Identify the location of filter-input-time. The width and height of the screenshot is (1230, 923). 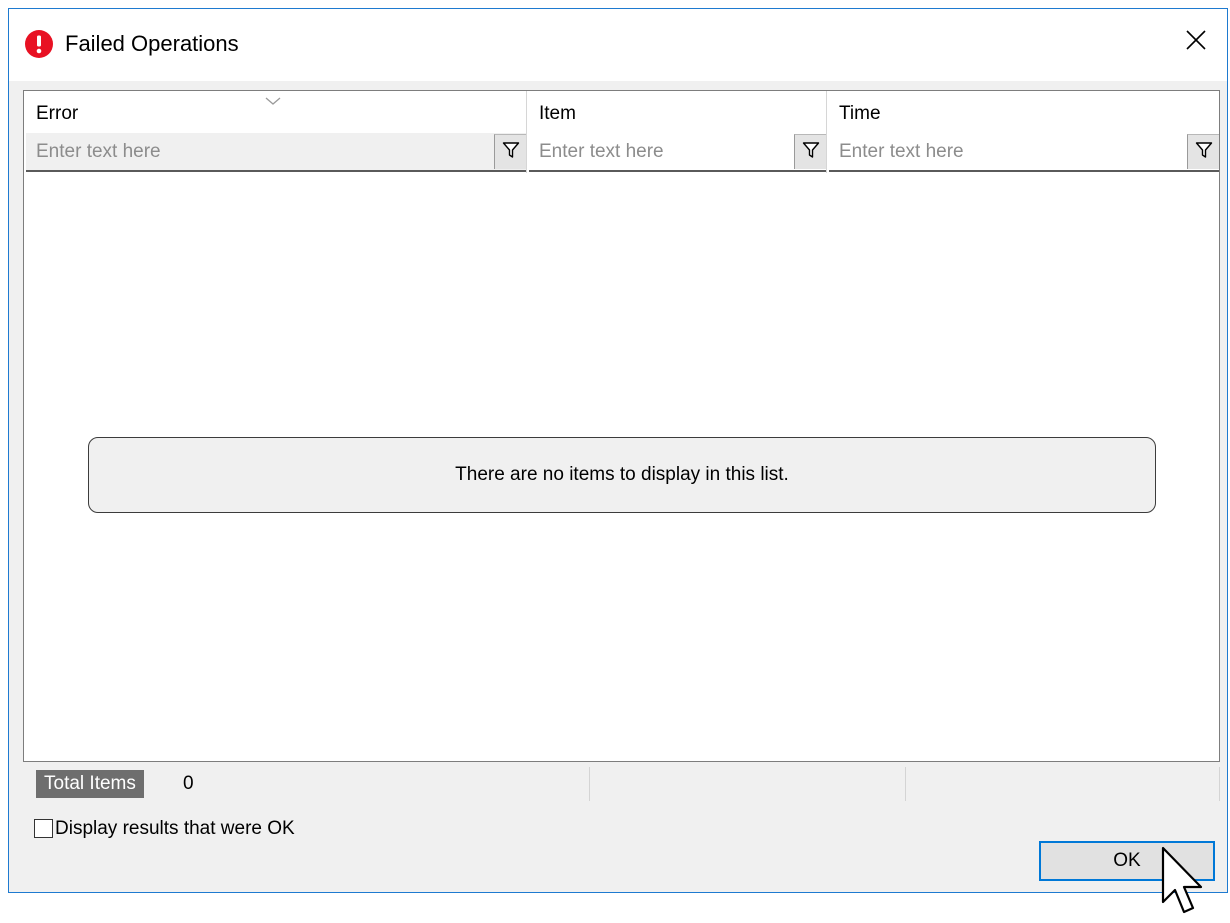
(1011, 151).